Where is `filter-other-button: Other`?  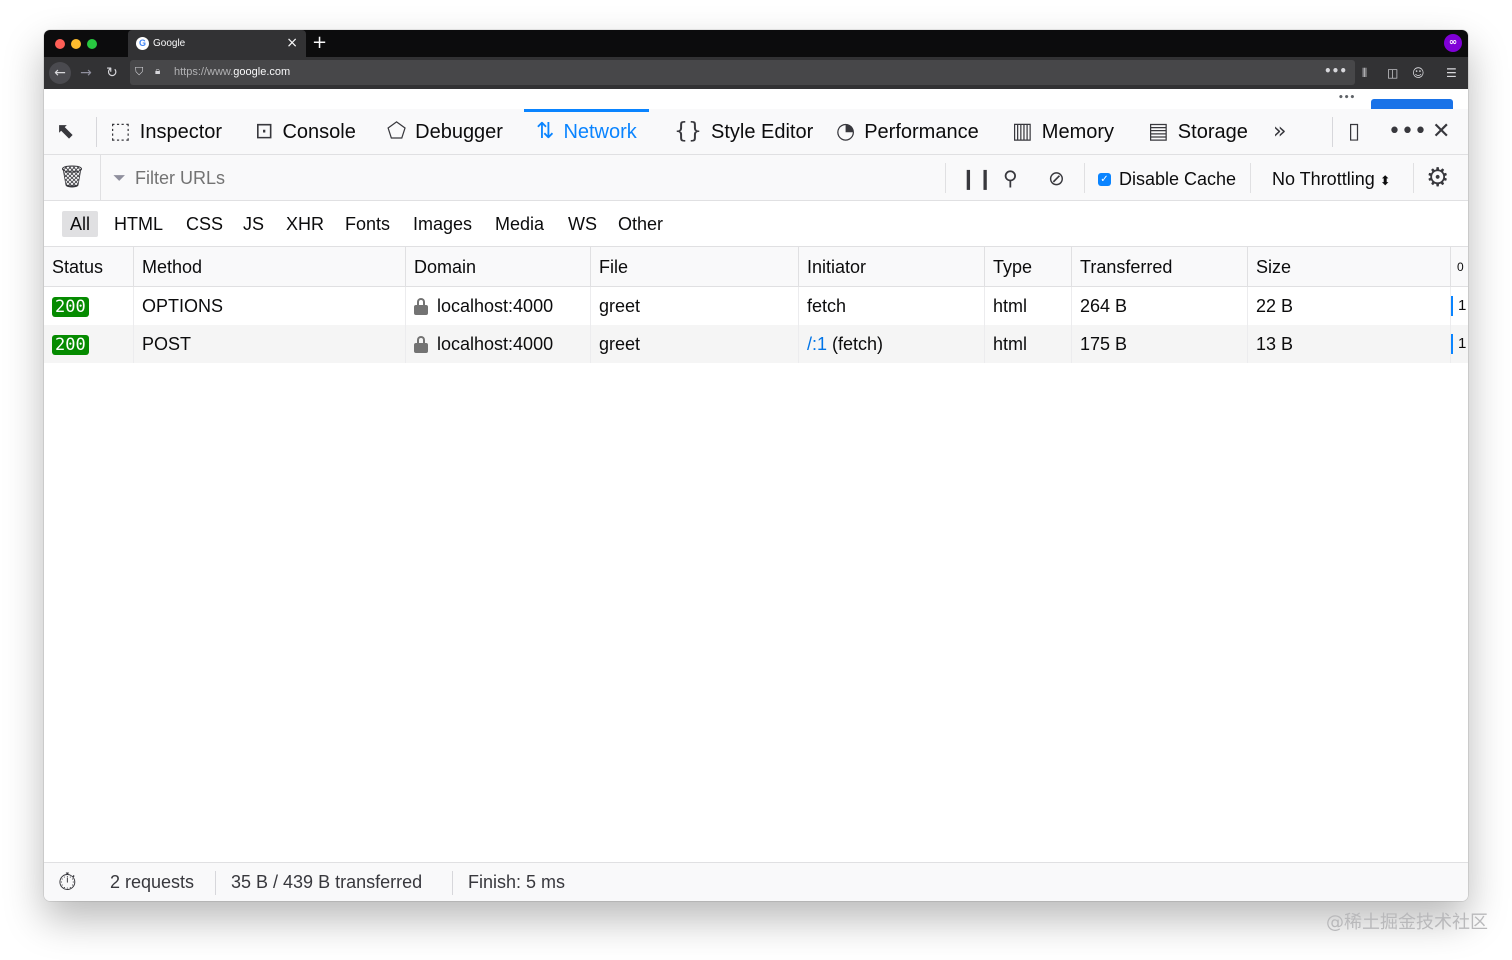
filter-other-button: Other is located at coordinates (640, 224).